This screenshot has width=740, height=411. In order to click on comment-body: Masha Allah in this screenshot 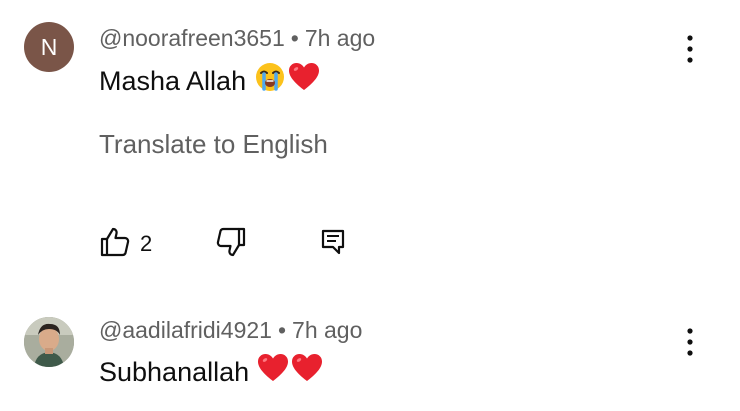, I will do `click(173, 80)`.